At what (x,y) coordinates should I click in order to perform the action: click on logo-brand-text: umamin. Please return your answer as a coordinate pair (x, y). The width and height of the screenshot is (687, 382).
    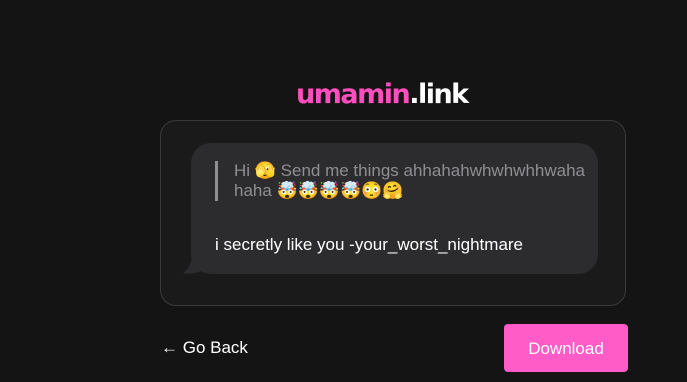
    Looking at the image, I should click on (353, 94).